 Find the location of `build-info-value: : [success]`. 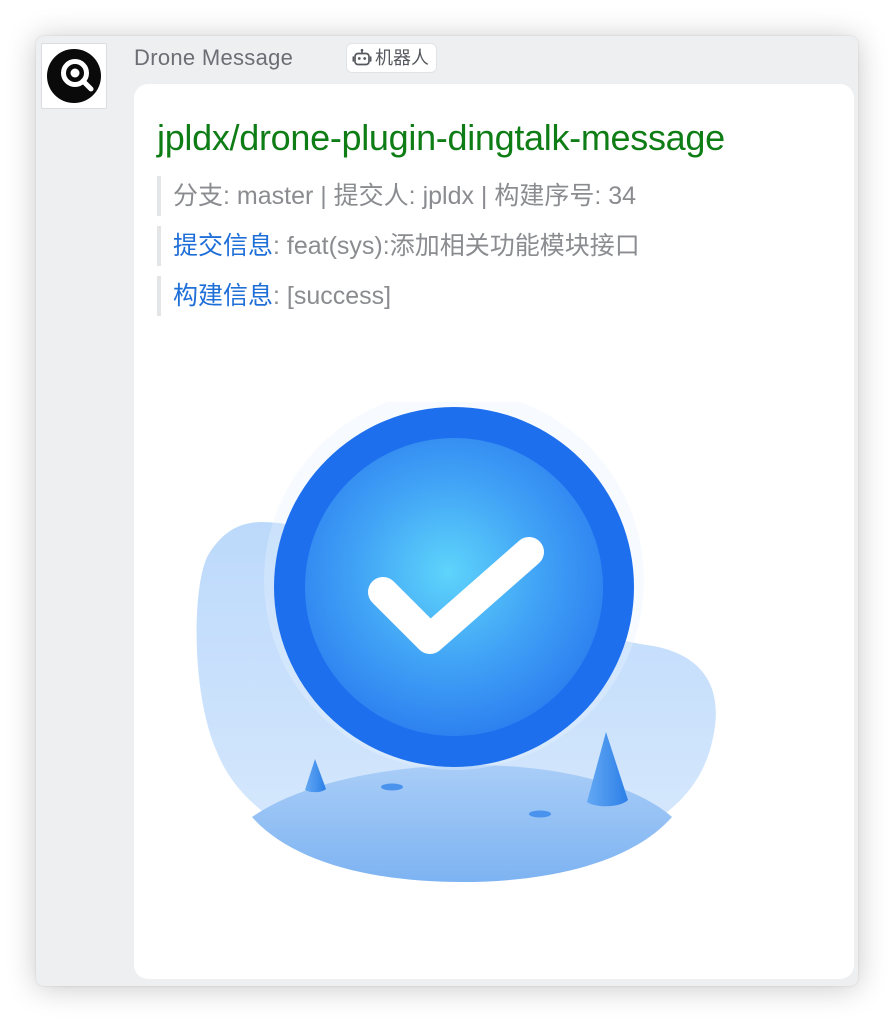

build-info-value: : [success] is located at coordinates (332, 296).